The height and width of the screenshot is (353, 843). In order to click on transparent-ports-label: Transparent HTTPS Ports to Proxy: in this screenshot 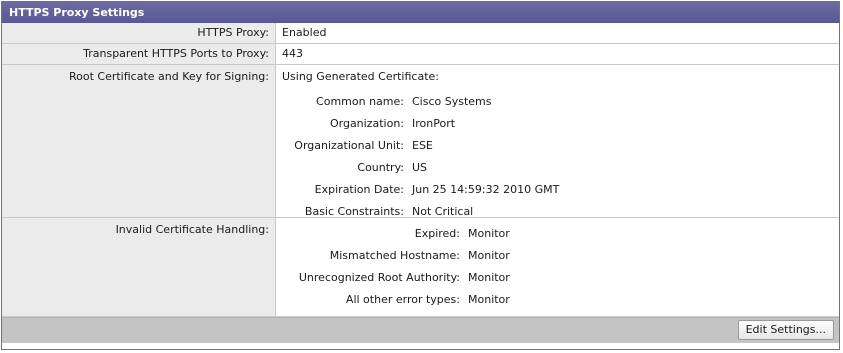, I will do `click(139, 54)`.